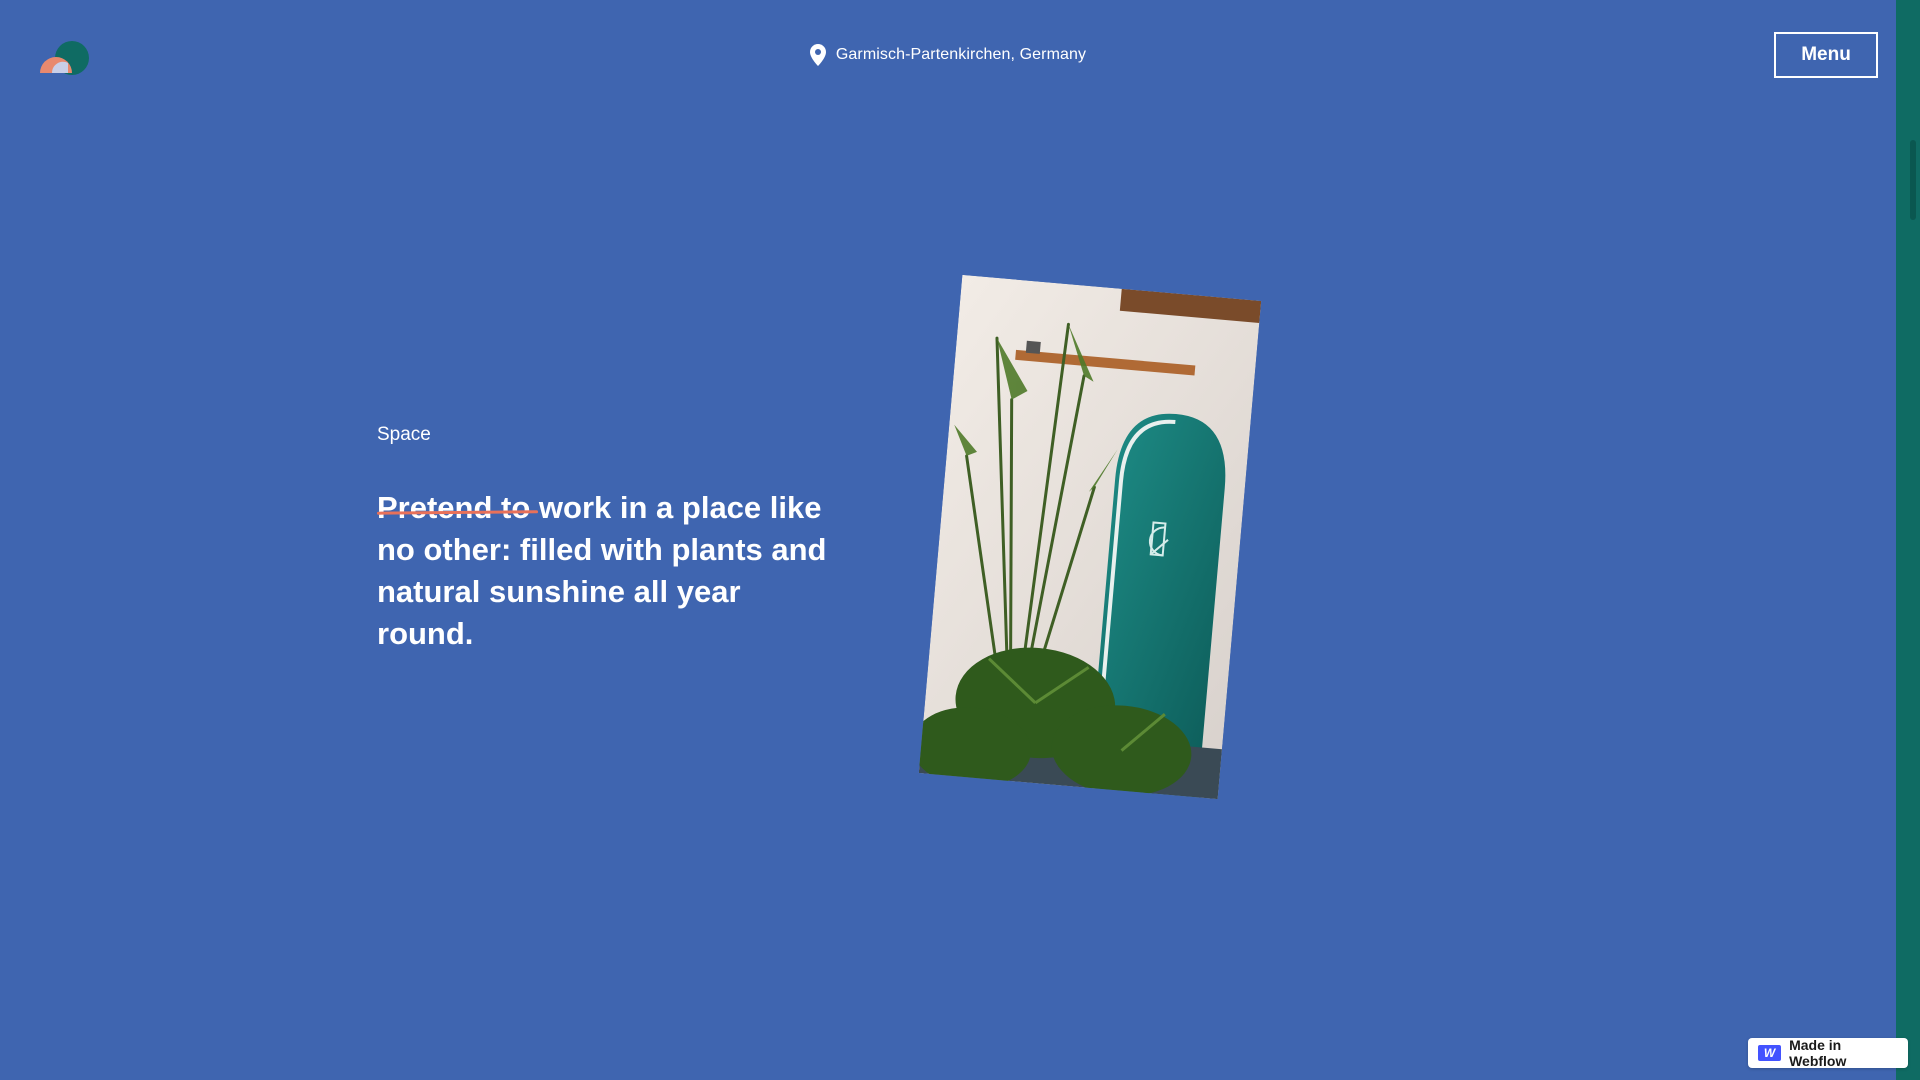 Image resolution: width=1920 pixels, height=1080 pixels. I want to click on menu-button: Menu, so click(1826, 55).